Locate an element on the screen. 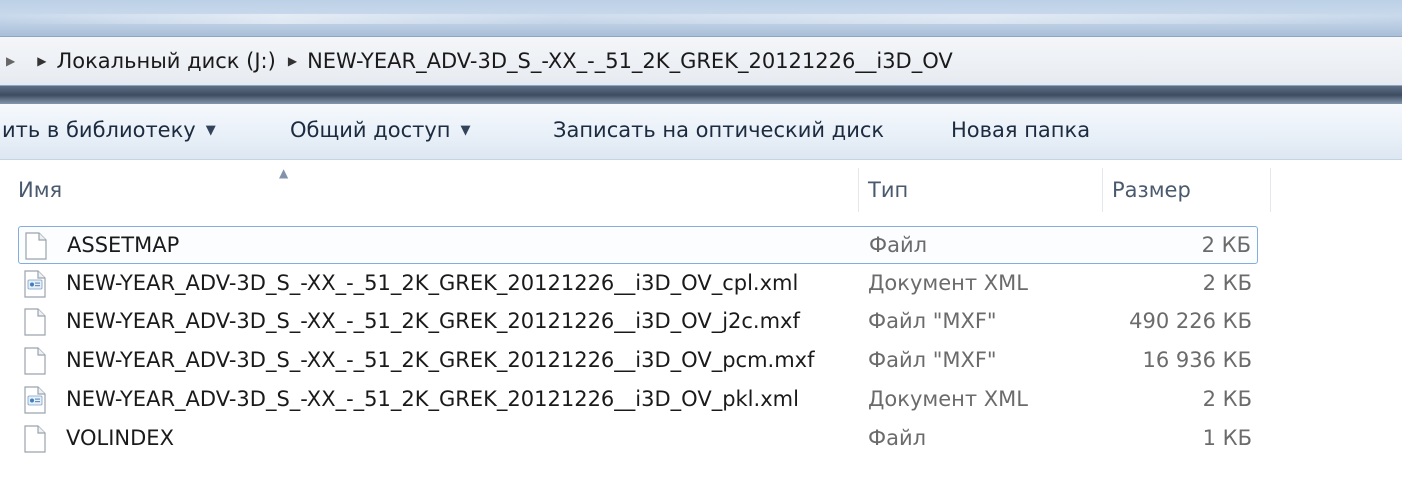 This screenshot has height=502, width=1402. column-header-row: ▲ Имя Тип Размер is located at coordinates (701, 189).